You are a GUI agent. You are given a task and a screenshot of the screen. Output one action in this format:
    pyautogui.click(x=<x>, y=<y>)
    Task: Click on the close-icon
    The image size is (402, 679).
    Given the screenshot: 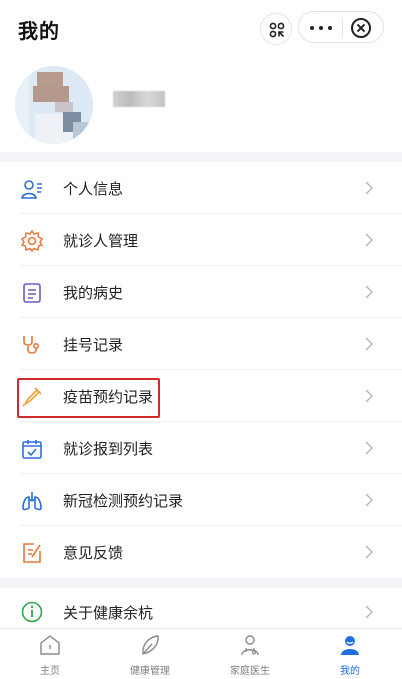 What is the action you would take?
    pyautogui.click(x=361, y=28)
    